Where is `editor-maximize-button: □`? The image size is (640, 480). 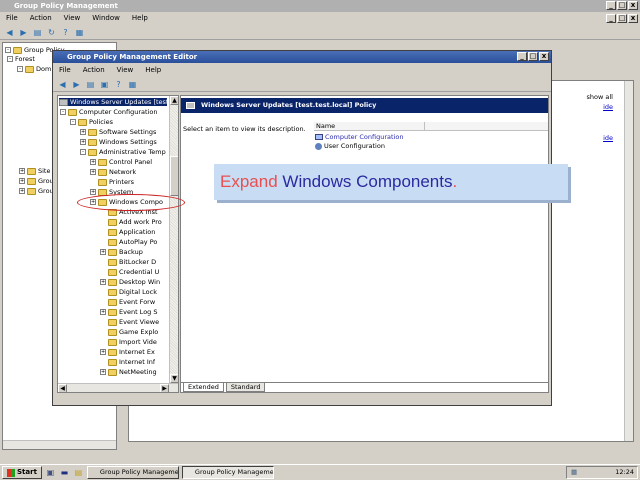
editor-maximize-button: □ is located at coordinates (533, 56).